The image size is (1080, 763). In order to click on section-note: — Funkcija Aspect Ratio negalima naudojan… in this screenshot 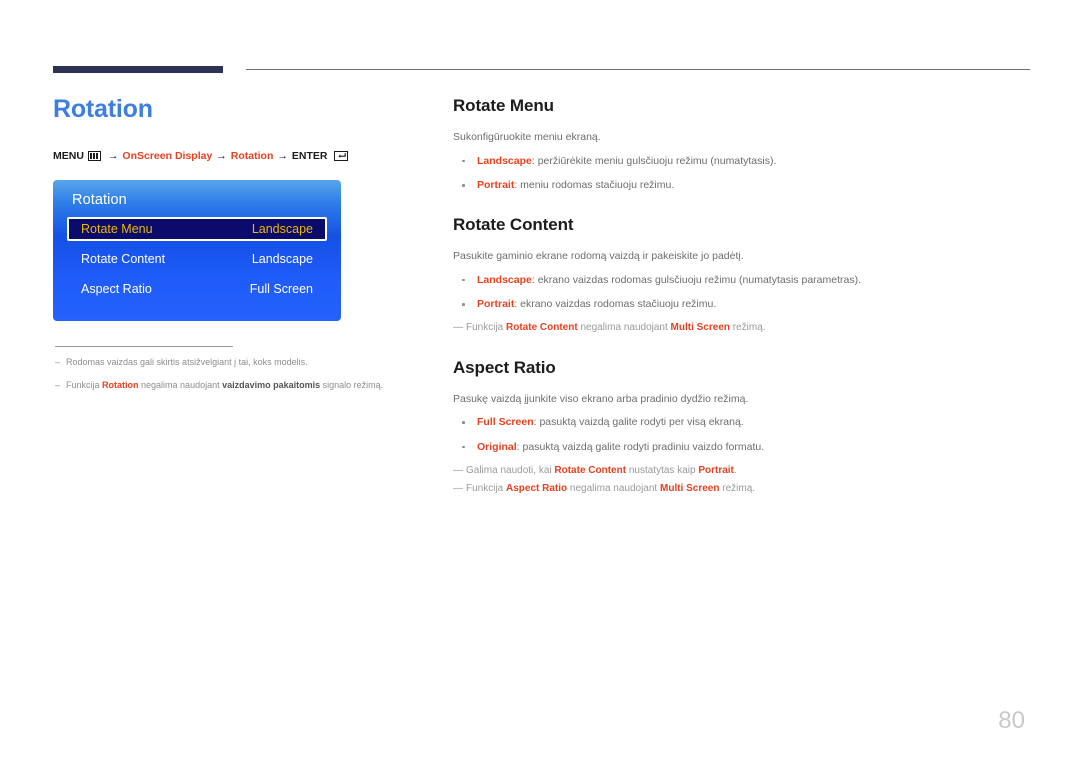, I will do `click(743, 489)`.